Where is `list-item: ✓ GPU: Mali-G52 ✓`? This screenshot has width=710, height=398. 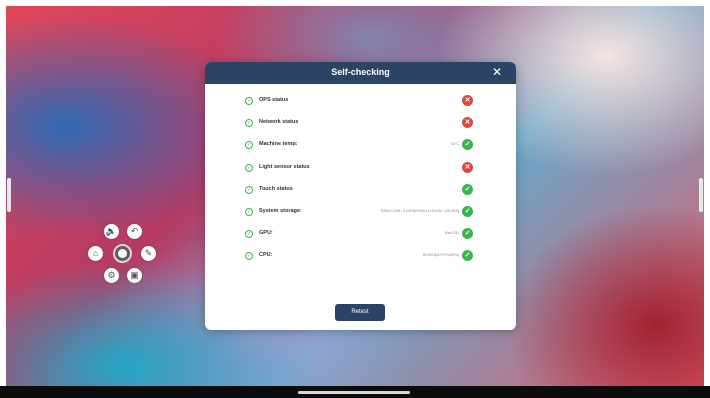
list-item: ✓ GPU: Mali-G52 ✓ is located at coordinates (358, 235).